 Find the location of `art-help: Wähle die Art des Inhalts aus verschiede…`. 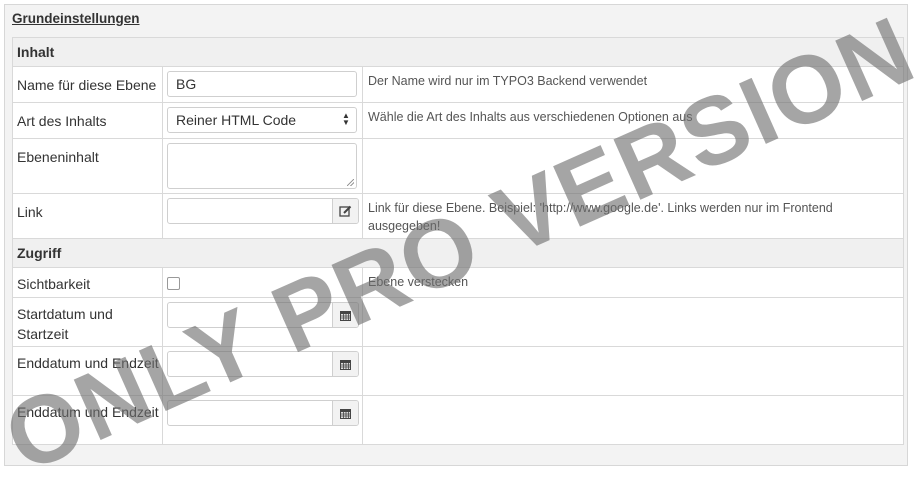

art-help: Wähle die Art des Inhalts aus verschiede… is located at coordinates (633, 120).